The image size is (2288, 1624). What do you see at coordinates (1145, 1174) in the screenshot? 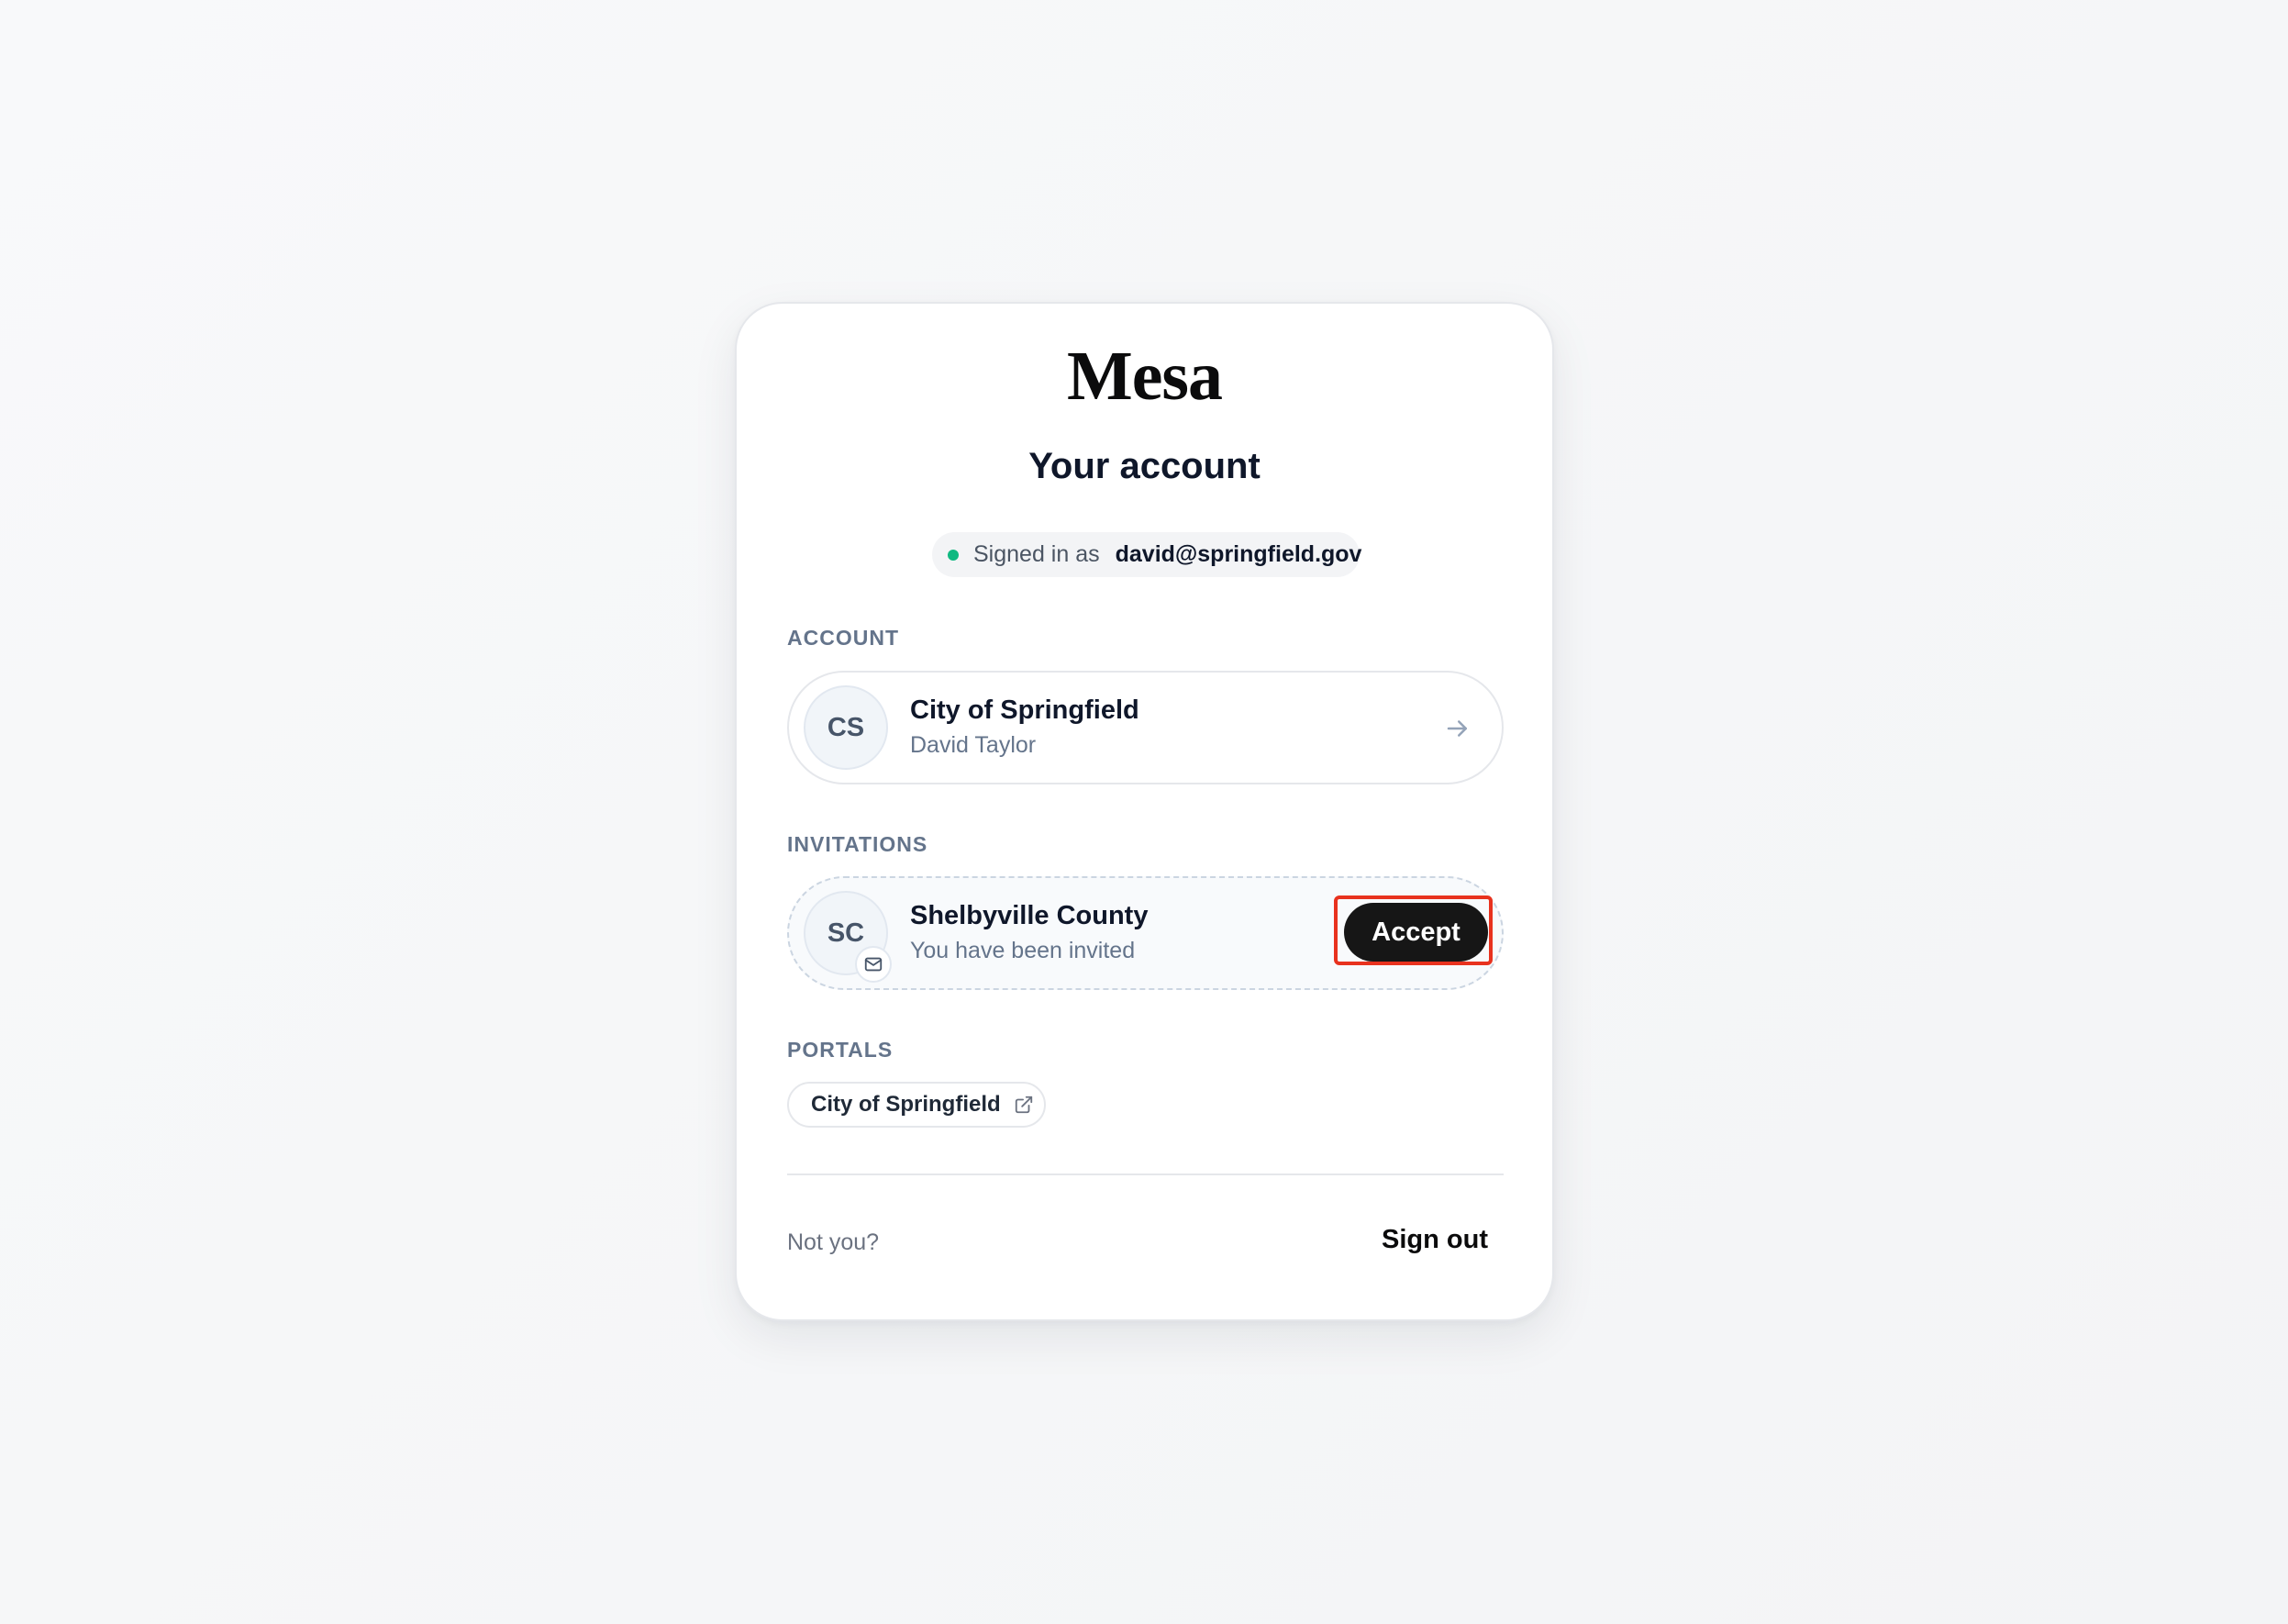
I see `divider` at bounding box center [1145, 1174].